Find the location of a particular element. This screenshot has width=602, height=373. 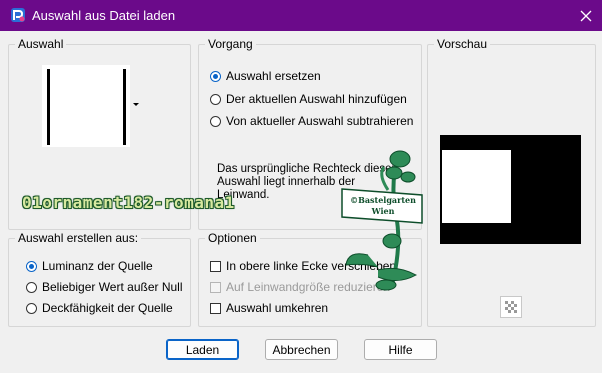

selection-thumbnail is located at coordinates (86, 106).